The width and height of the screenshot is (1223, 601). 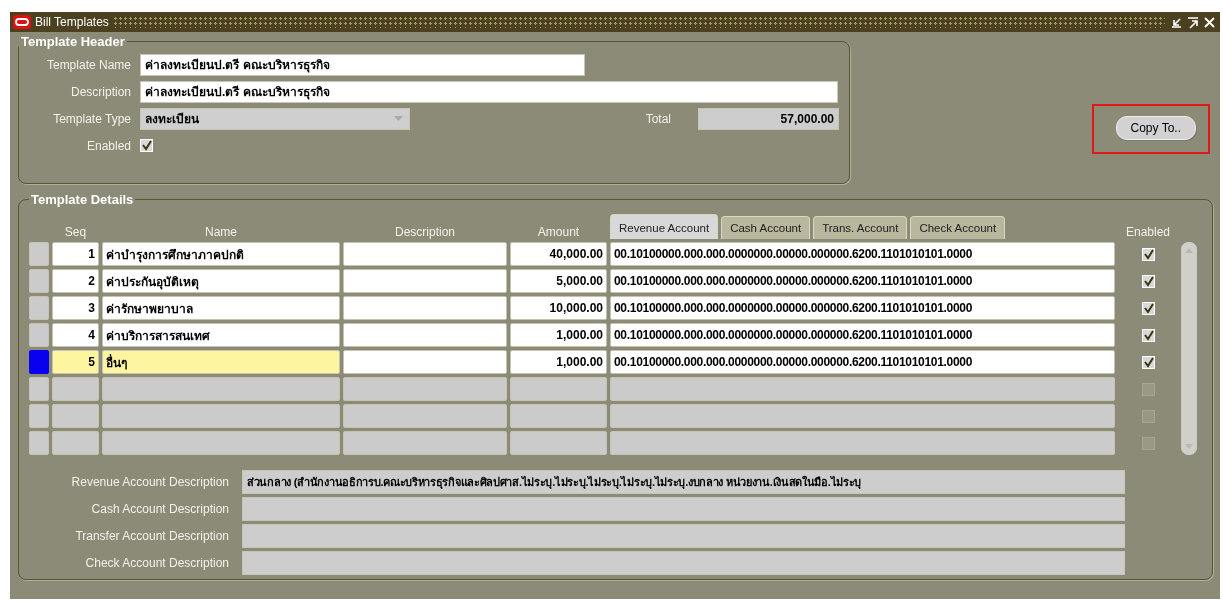 What do you see at coordinates (1175, 22) in the screenshot?
I see `minimize-icon` at bounding box center [1175, 22].